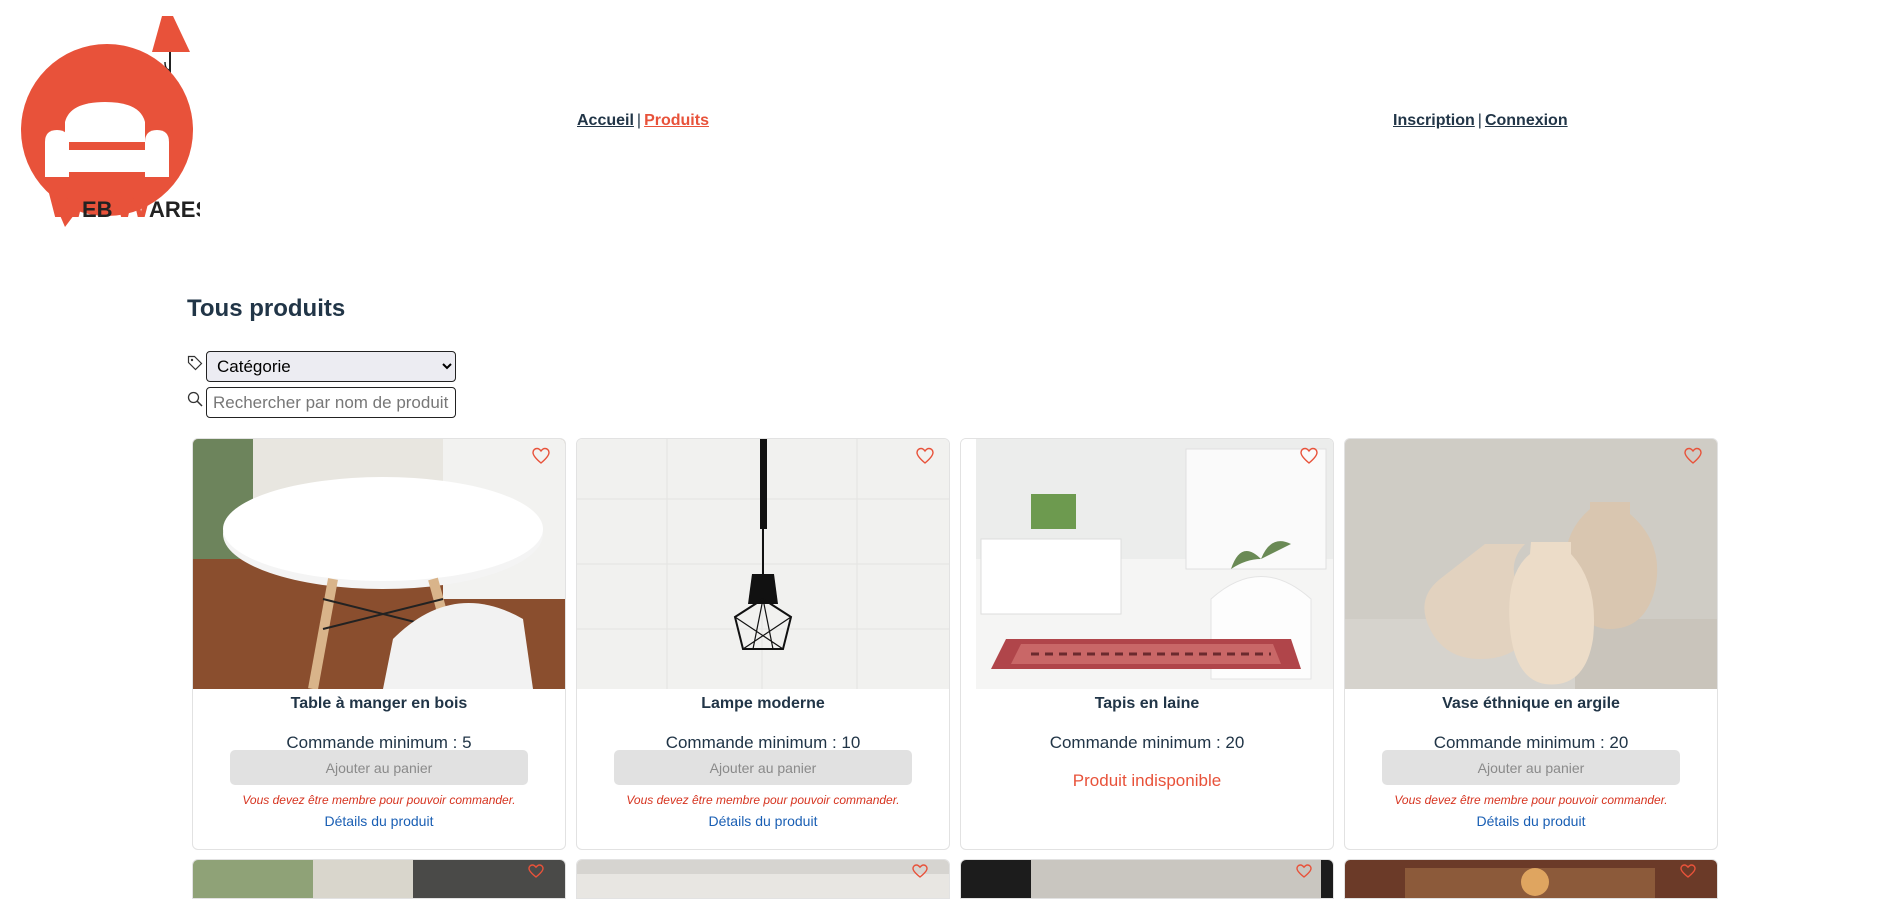 The image size is (1884, 899). Describe the element at coordinates (97, 209) in the screenshot. I see `svg-text: EB` at that location.